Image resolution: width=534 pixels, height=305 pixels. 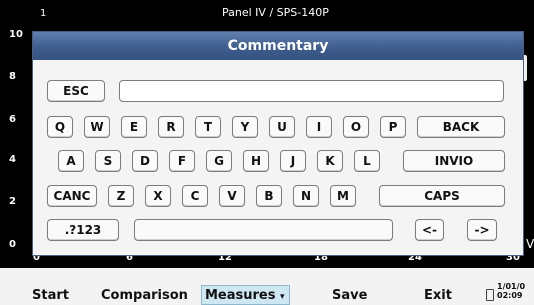 I want to click on key-n: N, so click(x=306, y=196).